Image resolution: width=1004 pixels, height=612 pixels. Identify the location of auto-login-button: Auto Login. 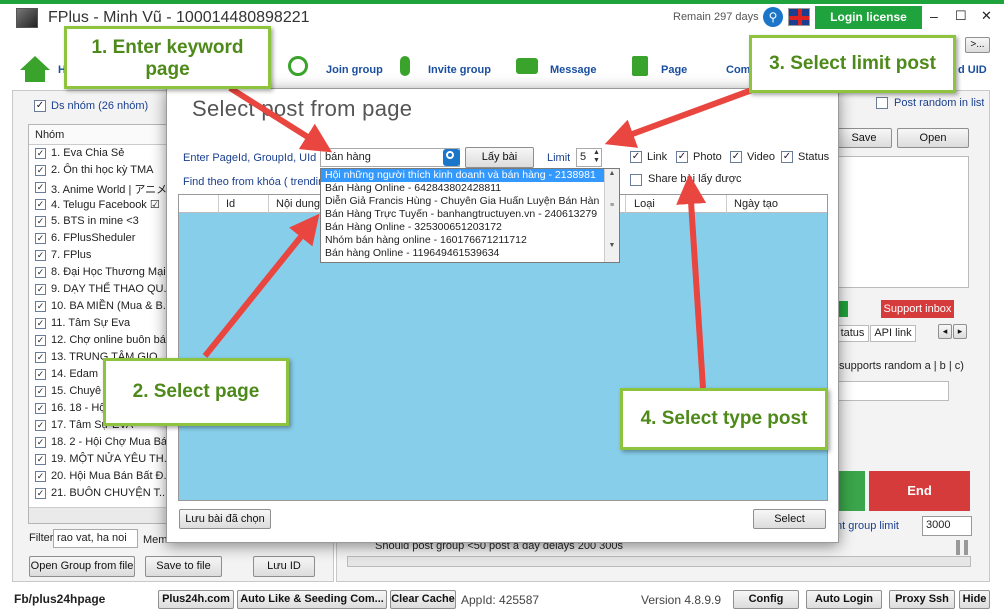
(844, 599).